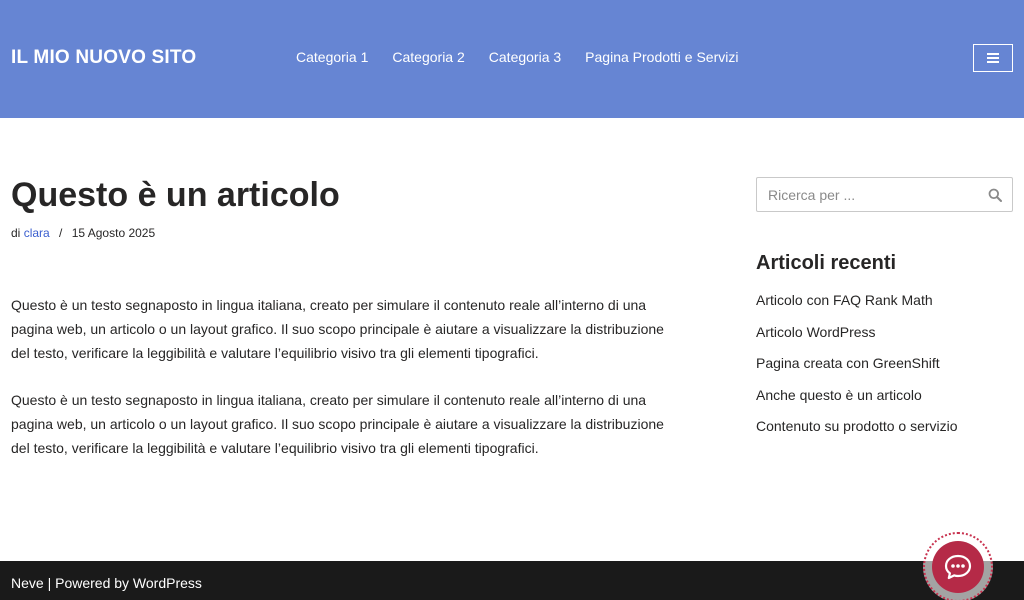  I want to click on chat-launcher-button, so click(958, 566).